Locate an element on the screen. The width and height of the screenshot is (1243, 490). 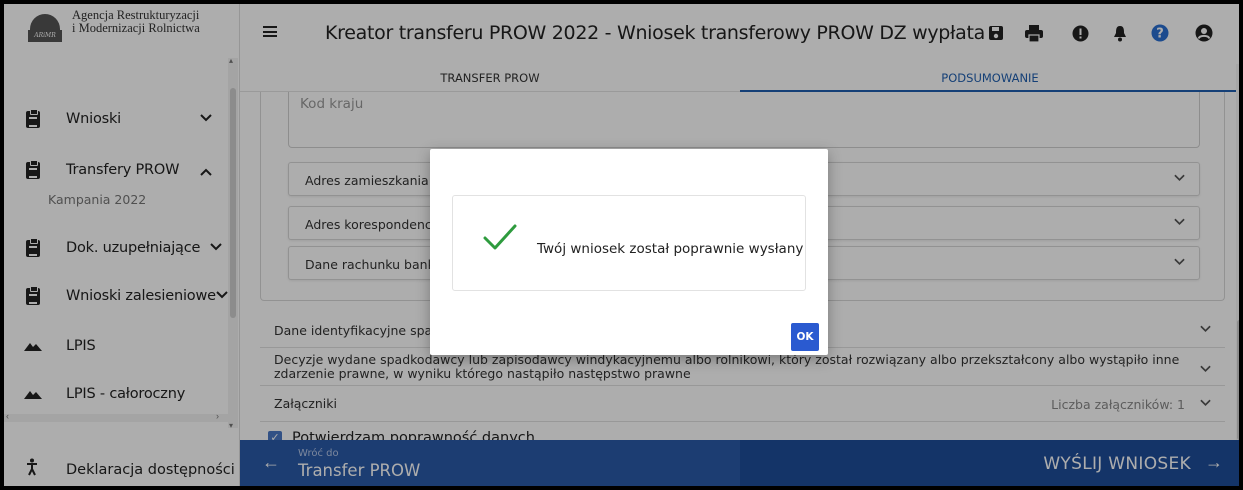
checkmark-icon is located at coordinates (500, 237).